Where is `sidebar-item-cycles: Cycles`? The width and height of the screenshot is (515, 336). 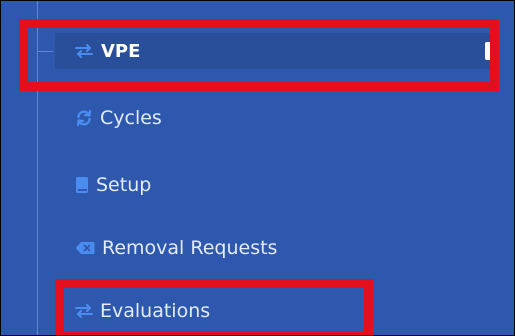 sidebar-item-cycles: Cycles is located at coordinates (118, 118).